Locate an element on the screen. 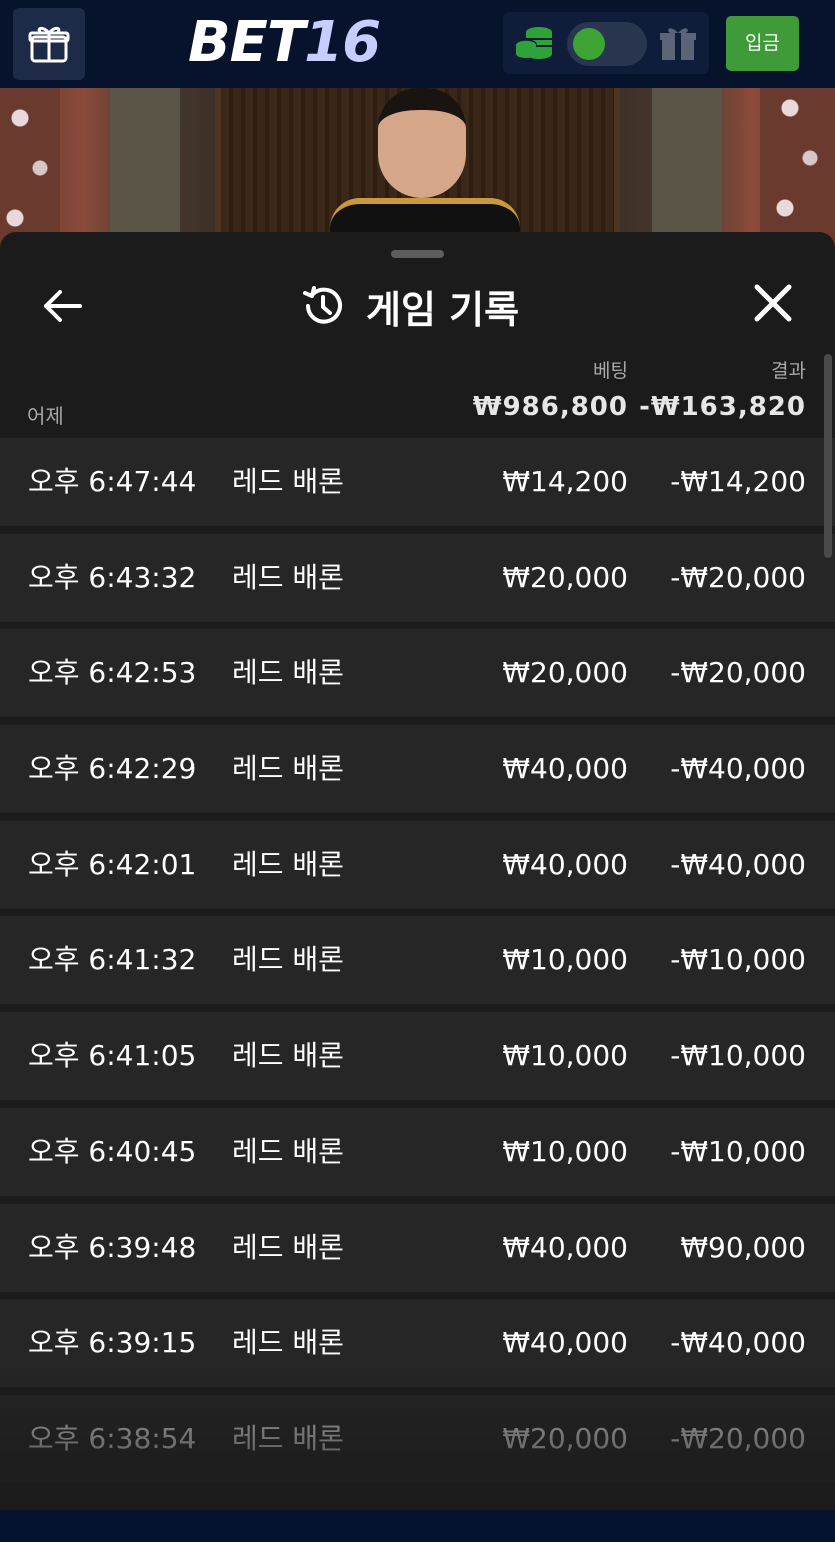 The height and width of the screenshot is (1542, 835). deposit-button: 입금 is located at coordinates (762, 43).